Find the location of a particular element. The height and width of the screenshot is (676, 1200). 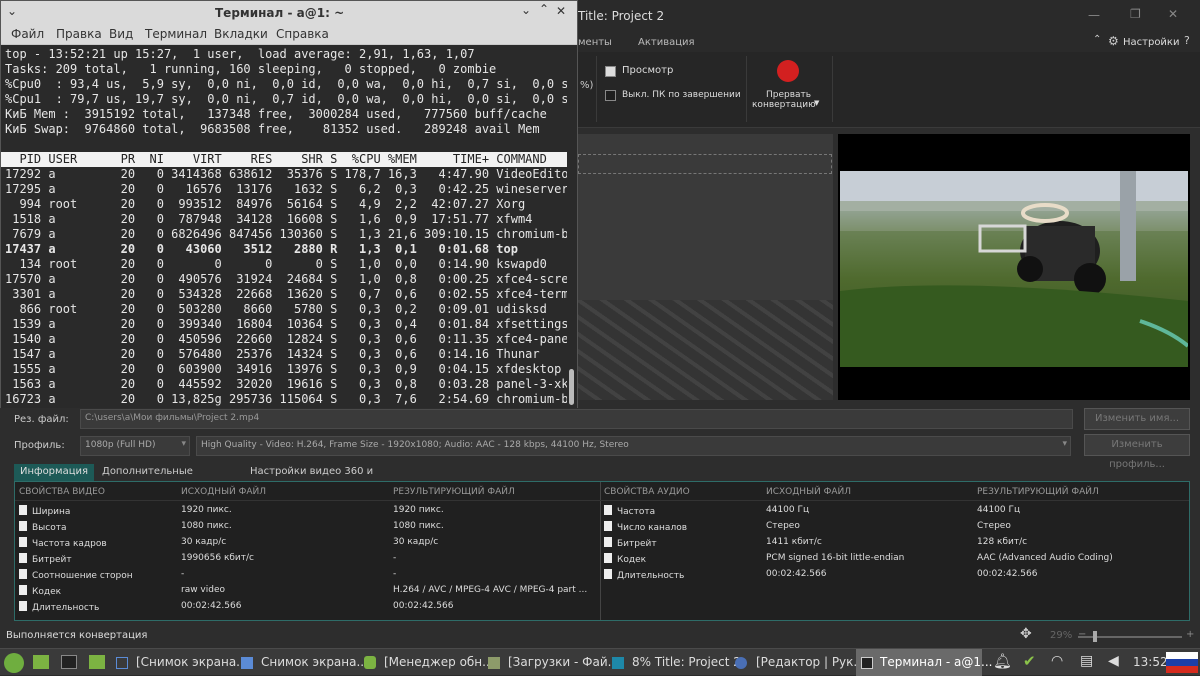

window-menu-icon: ⌄ is located at coordinates (12, 11).